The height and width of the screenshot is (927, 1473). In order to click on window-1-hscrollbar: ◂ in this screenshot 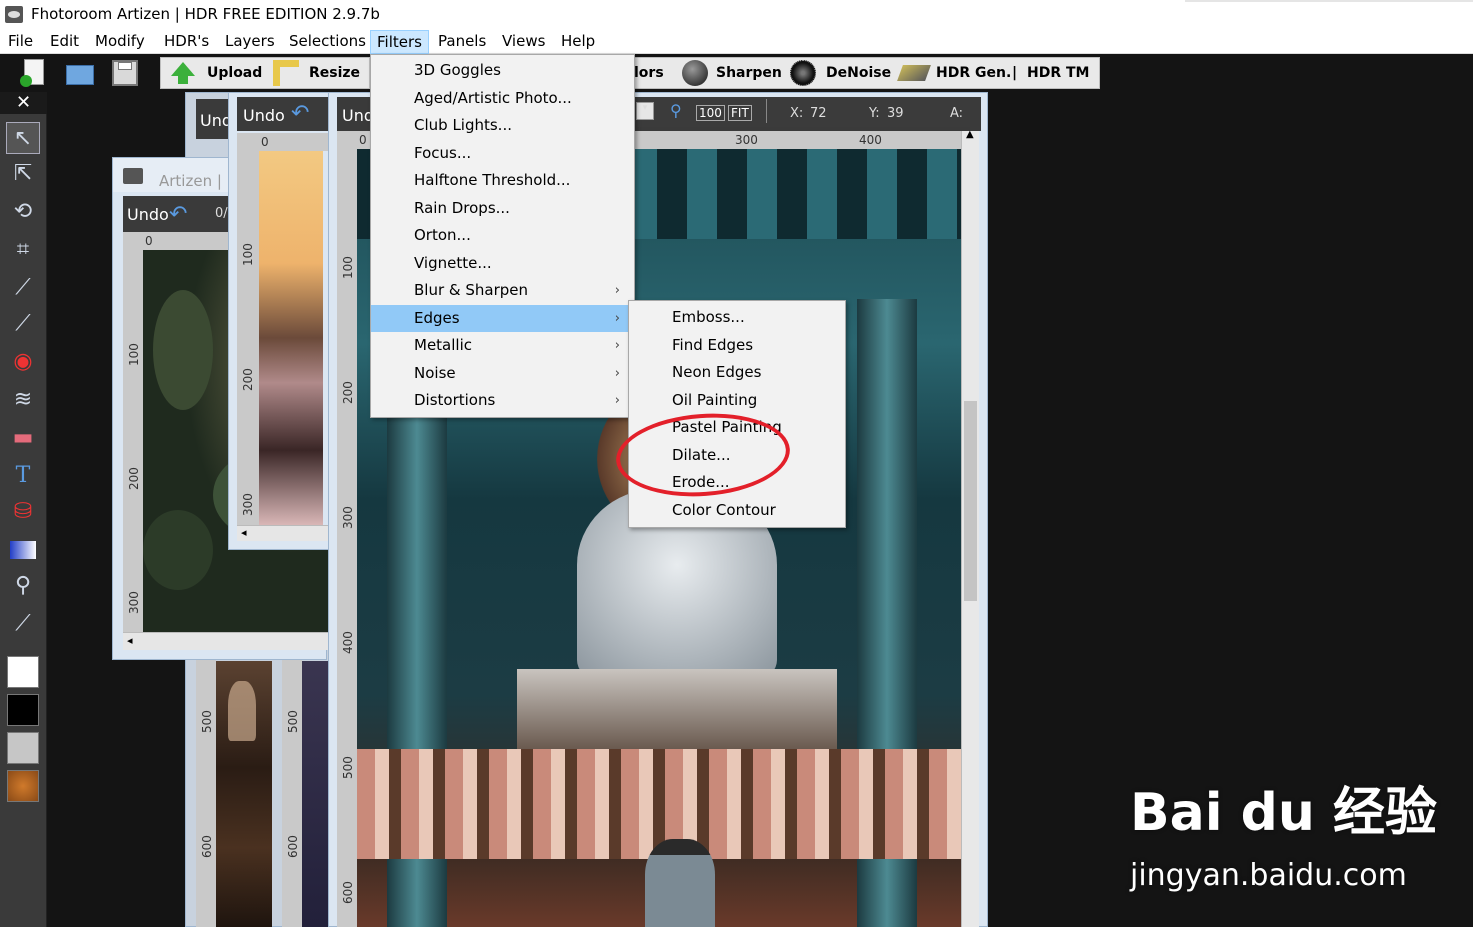, I will do `click(225, 641)`.